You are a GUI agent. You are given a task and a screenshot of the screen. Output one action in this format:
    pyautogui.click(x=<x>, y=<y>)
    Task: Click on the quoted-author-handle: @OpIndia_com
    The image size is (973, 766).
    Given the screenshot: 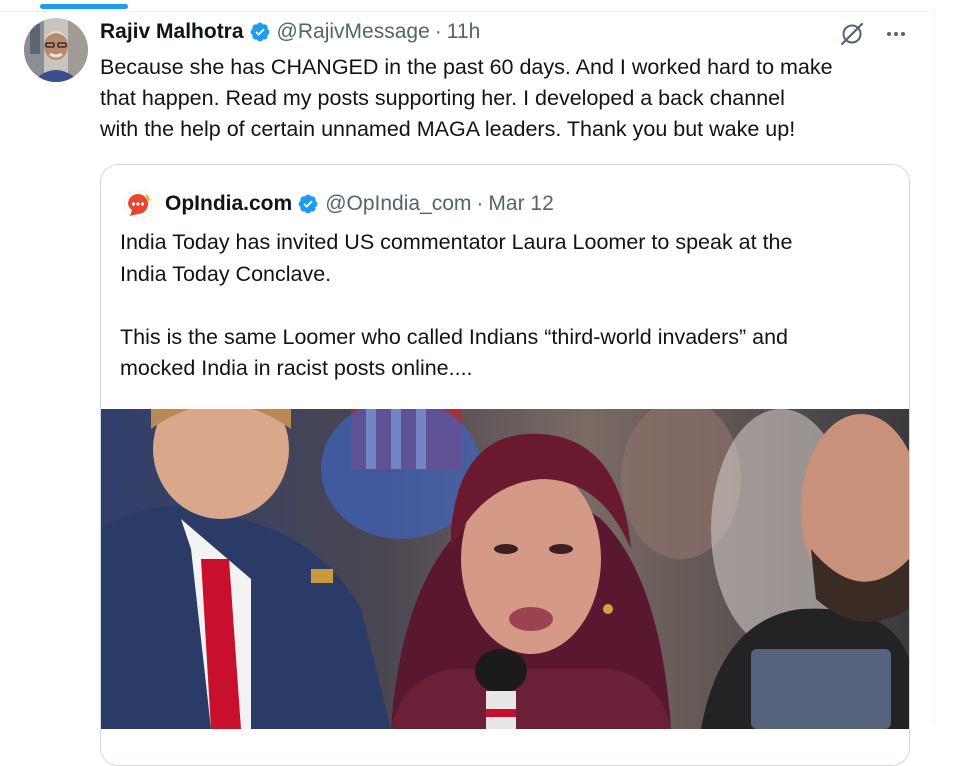 What is the action you would take?
    pyautogui.click(x=398, y=204)
    